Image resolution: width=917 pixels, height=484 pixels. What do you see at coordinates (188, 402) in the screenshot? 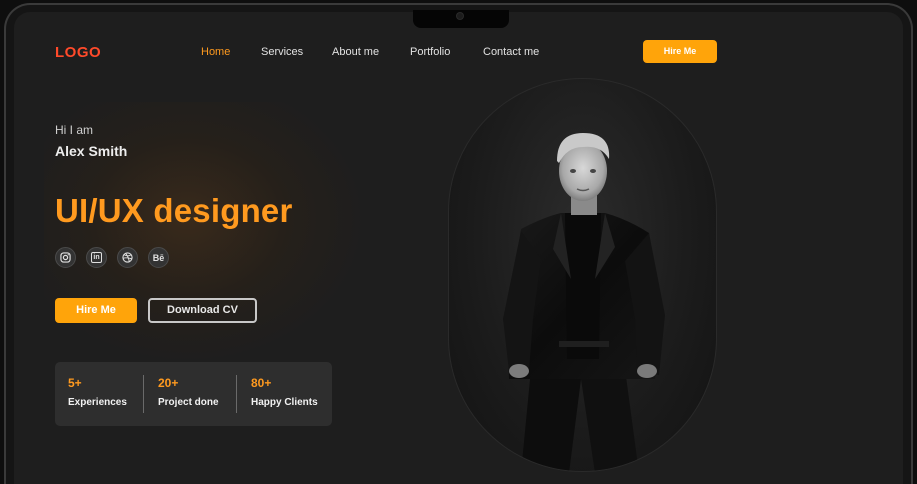
I see `stat-label: Project done` at bounding box center [188, 402].